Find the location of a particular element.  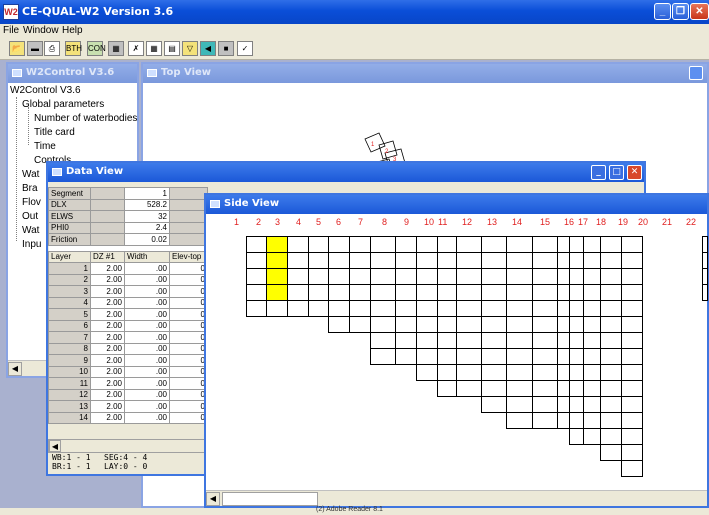

bth-icon: BTH is located at coordinates (73, 48).